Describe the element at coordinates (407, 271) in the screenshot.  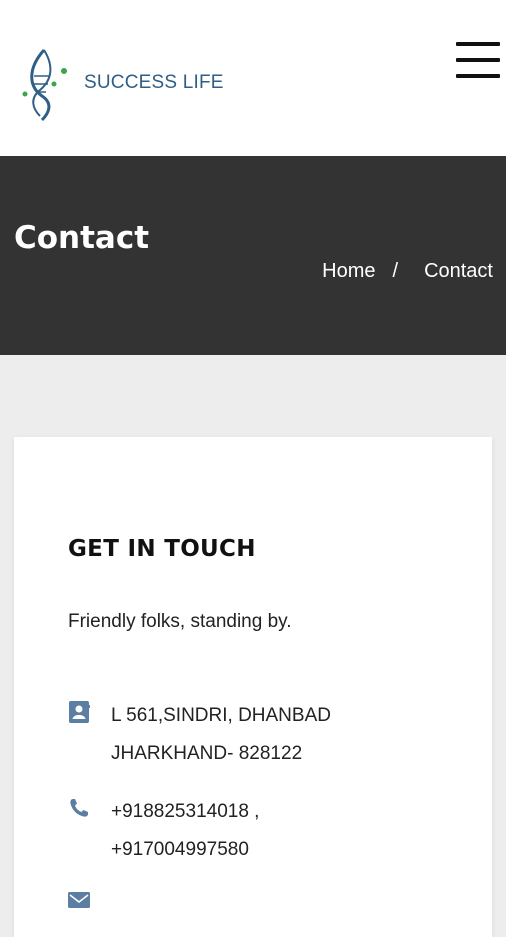
I see `breadcrumb: Home / Contact` at that location.